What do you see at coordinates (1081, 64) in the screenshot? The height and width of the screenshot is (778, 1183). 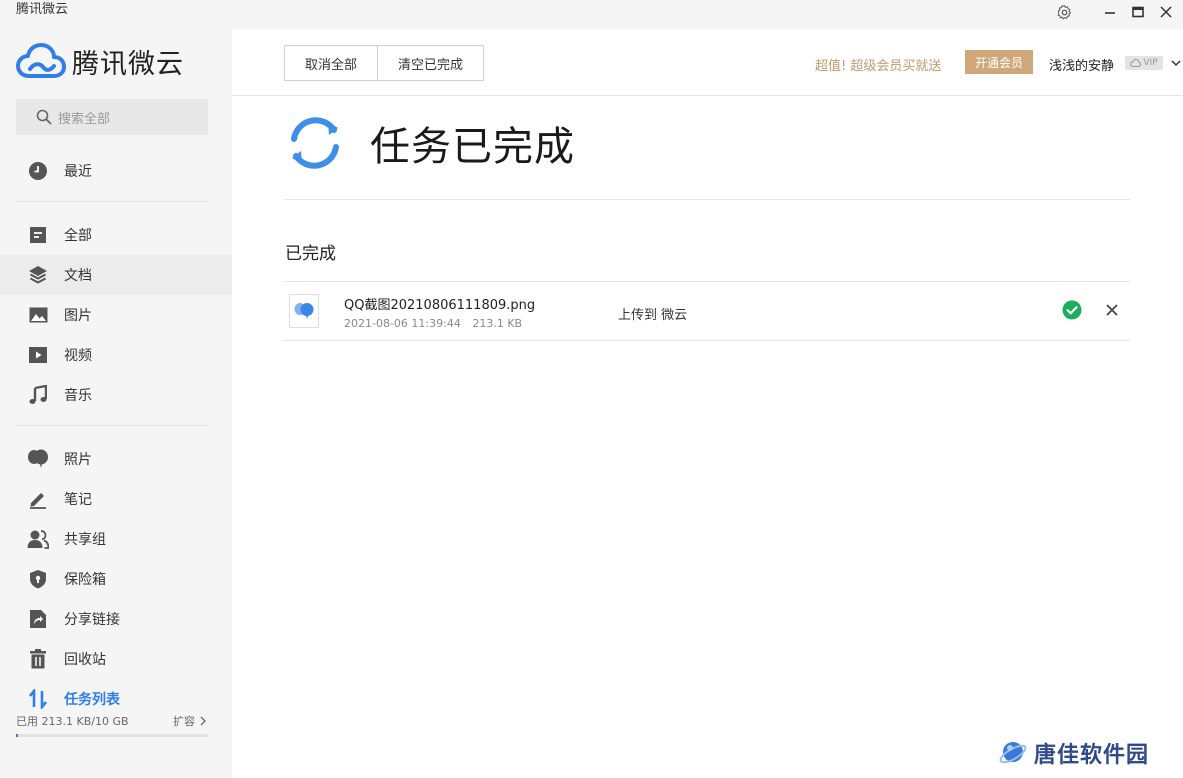 I see `username: 浅浅的安静` at bounding box center [1081, 64].